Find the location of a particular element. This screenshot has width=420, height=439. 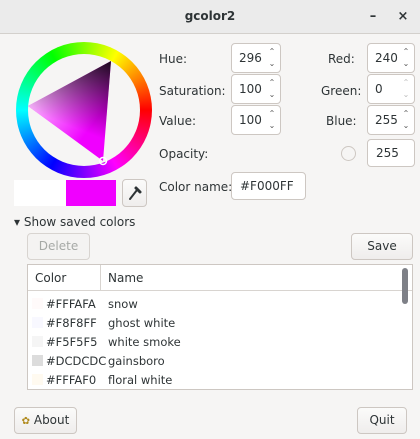

green-spinbutton: 0 ⌃ ⌄ is located at coordinates (391, 89).